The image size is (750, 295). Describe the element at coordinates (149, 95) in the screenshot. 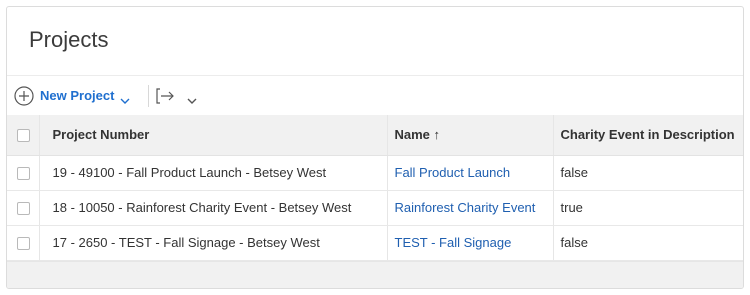

I see `toolbar-divider` at that location.